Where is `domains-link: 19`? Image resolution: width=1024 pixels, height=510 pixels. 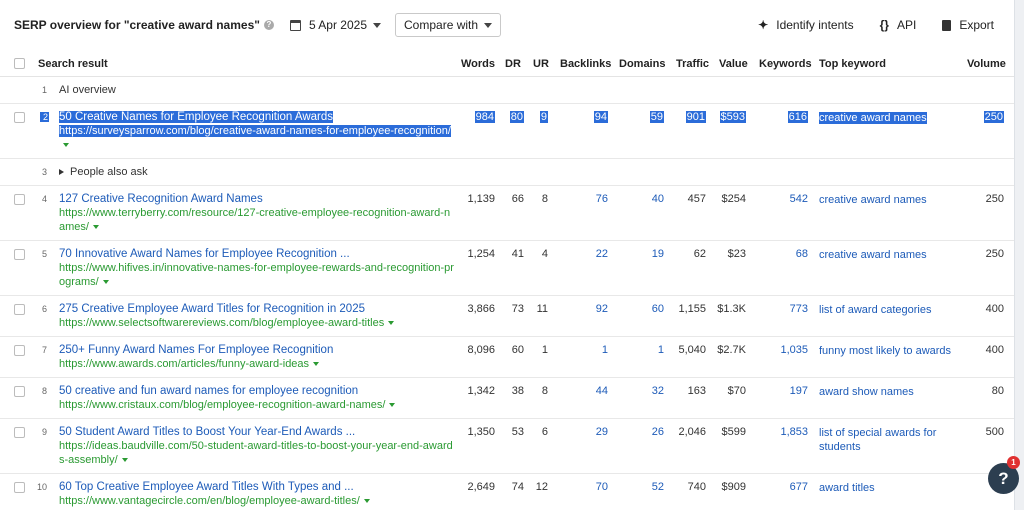
domains-link: 19 is located at coordinates (658, 254).